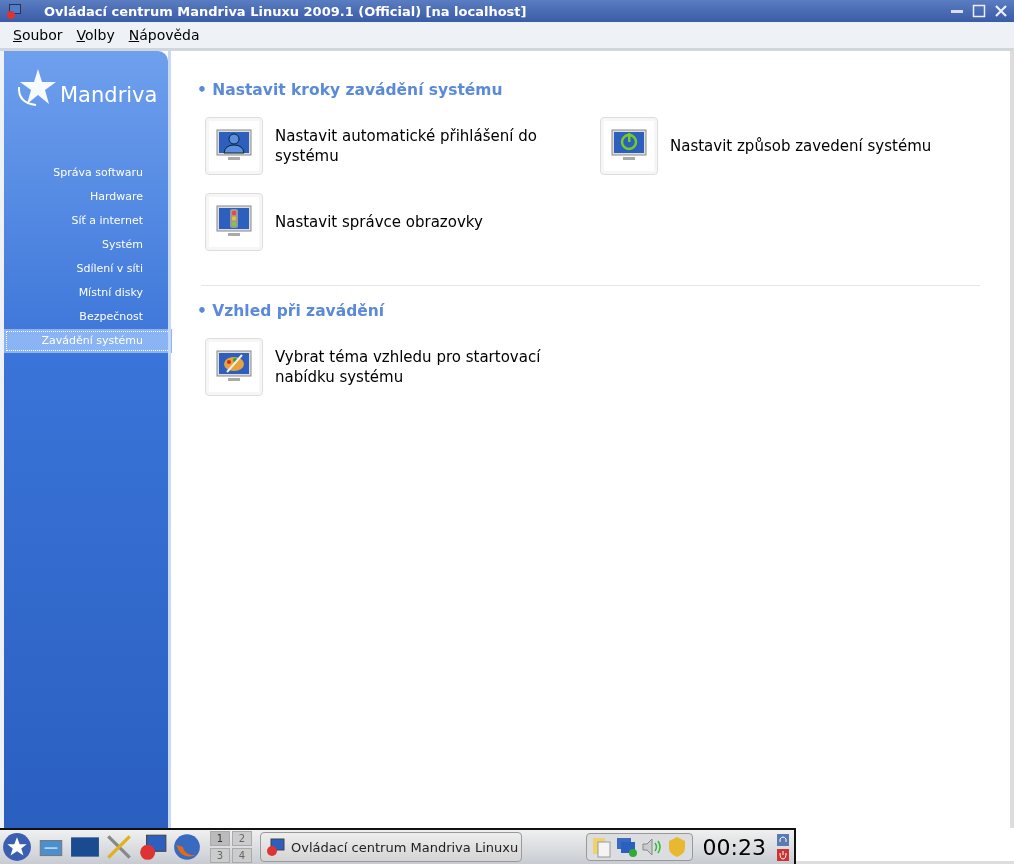  Describe the element at coordinates (95, 35) in the screenshot. I see `menu-item: Volby` at that location.